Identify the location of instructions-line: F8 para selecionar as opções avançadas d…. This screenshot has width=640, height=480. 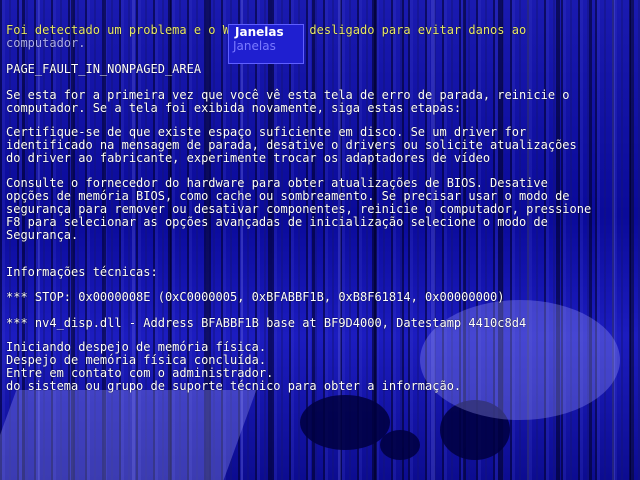
(277, 222).